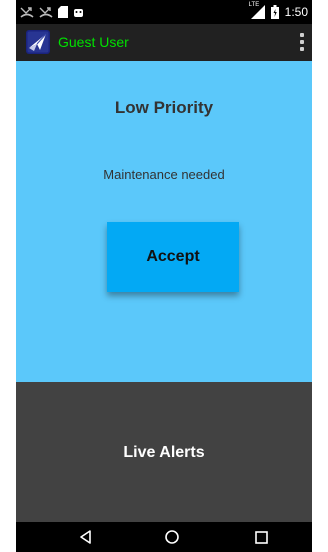 The height and width of the screenshot is (552, 328). What do you see at coordinates (86, 537) in the screenshot?
I see `back-icon` at bounding box center [86, 537].